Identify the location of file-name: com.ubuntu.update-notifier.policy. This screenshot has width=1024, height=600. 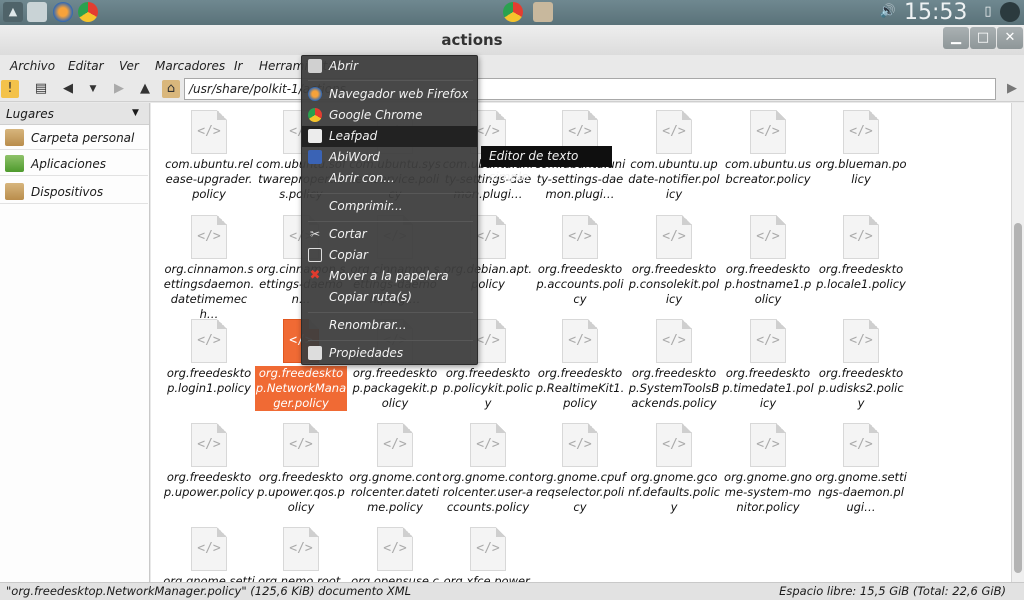
(674, 179).